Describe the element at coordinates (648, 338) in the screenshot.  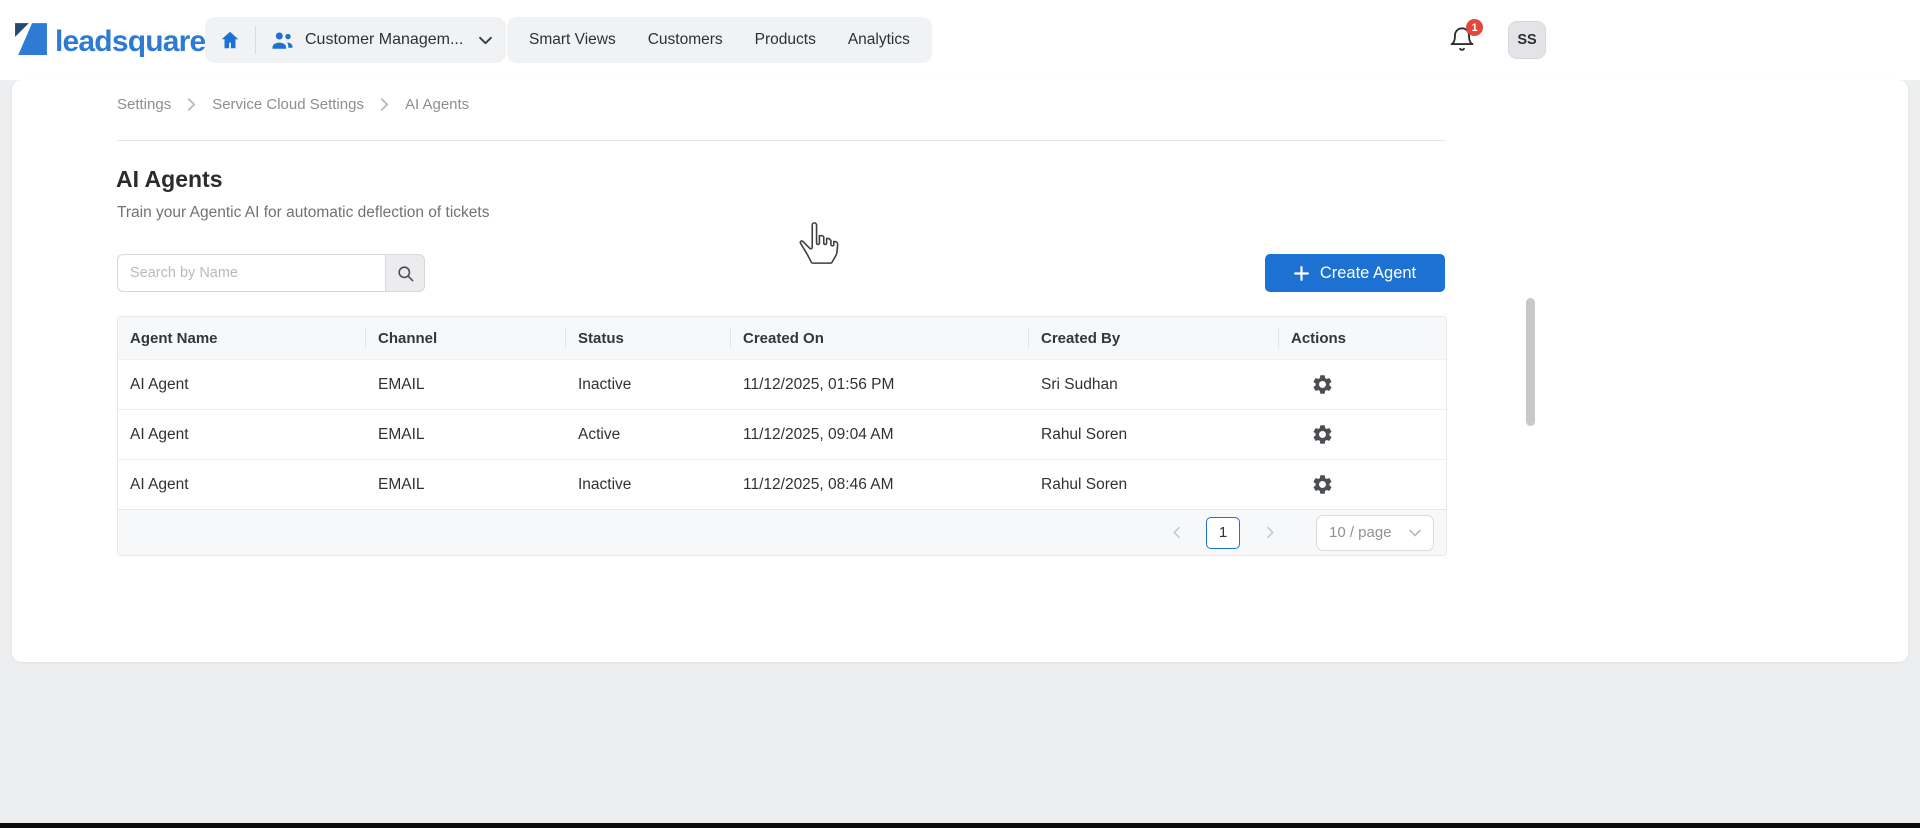
I see `column-header-status: Status` at that location.